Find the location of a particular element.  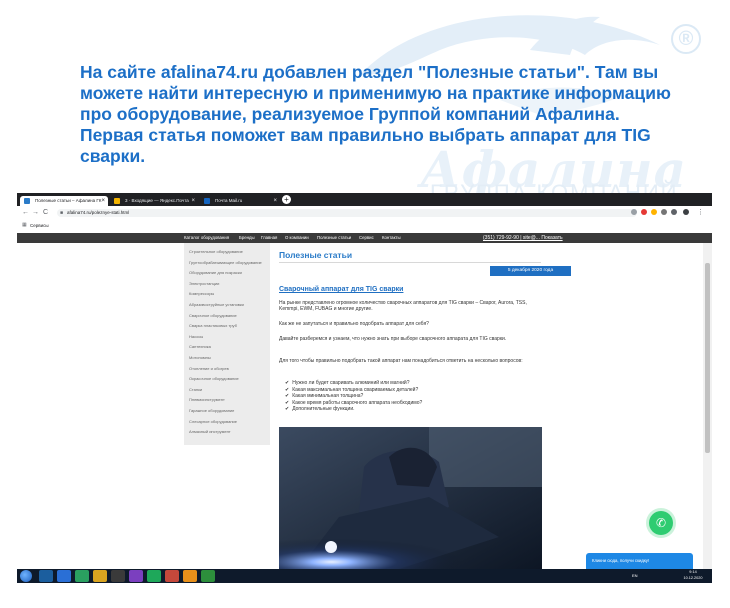

sidebar-item: Электростанции is located at coordinates (204, 283).